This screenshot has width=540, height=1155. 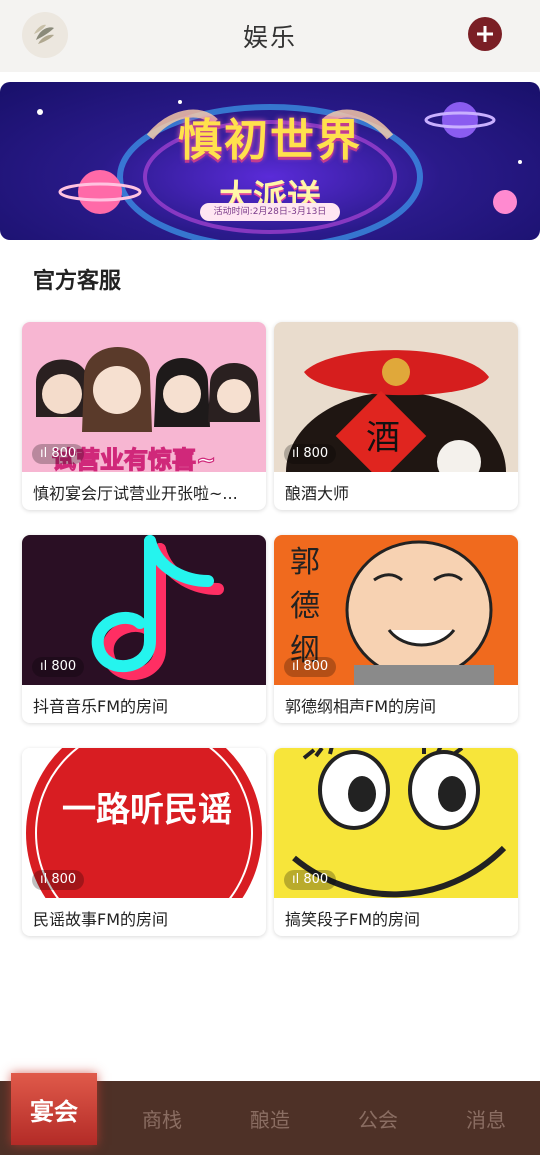 I want to click on plus-icon, so click(x=485, y=34).